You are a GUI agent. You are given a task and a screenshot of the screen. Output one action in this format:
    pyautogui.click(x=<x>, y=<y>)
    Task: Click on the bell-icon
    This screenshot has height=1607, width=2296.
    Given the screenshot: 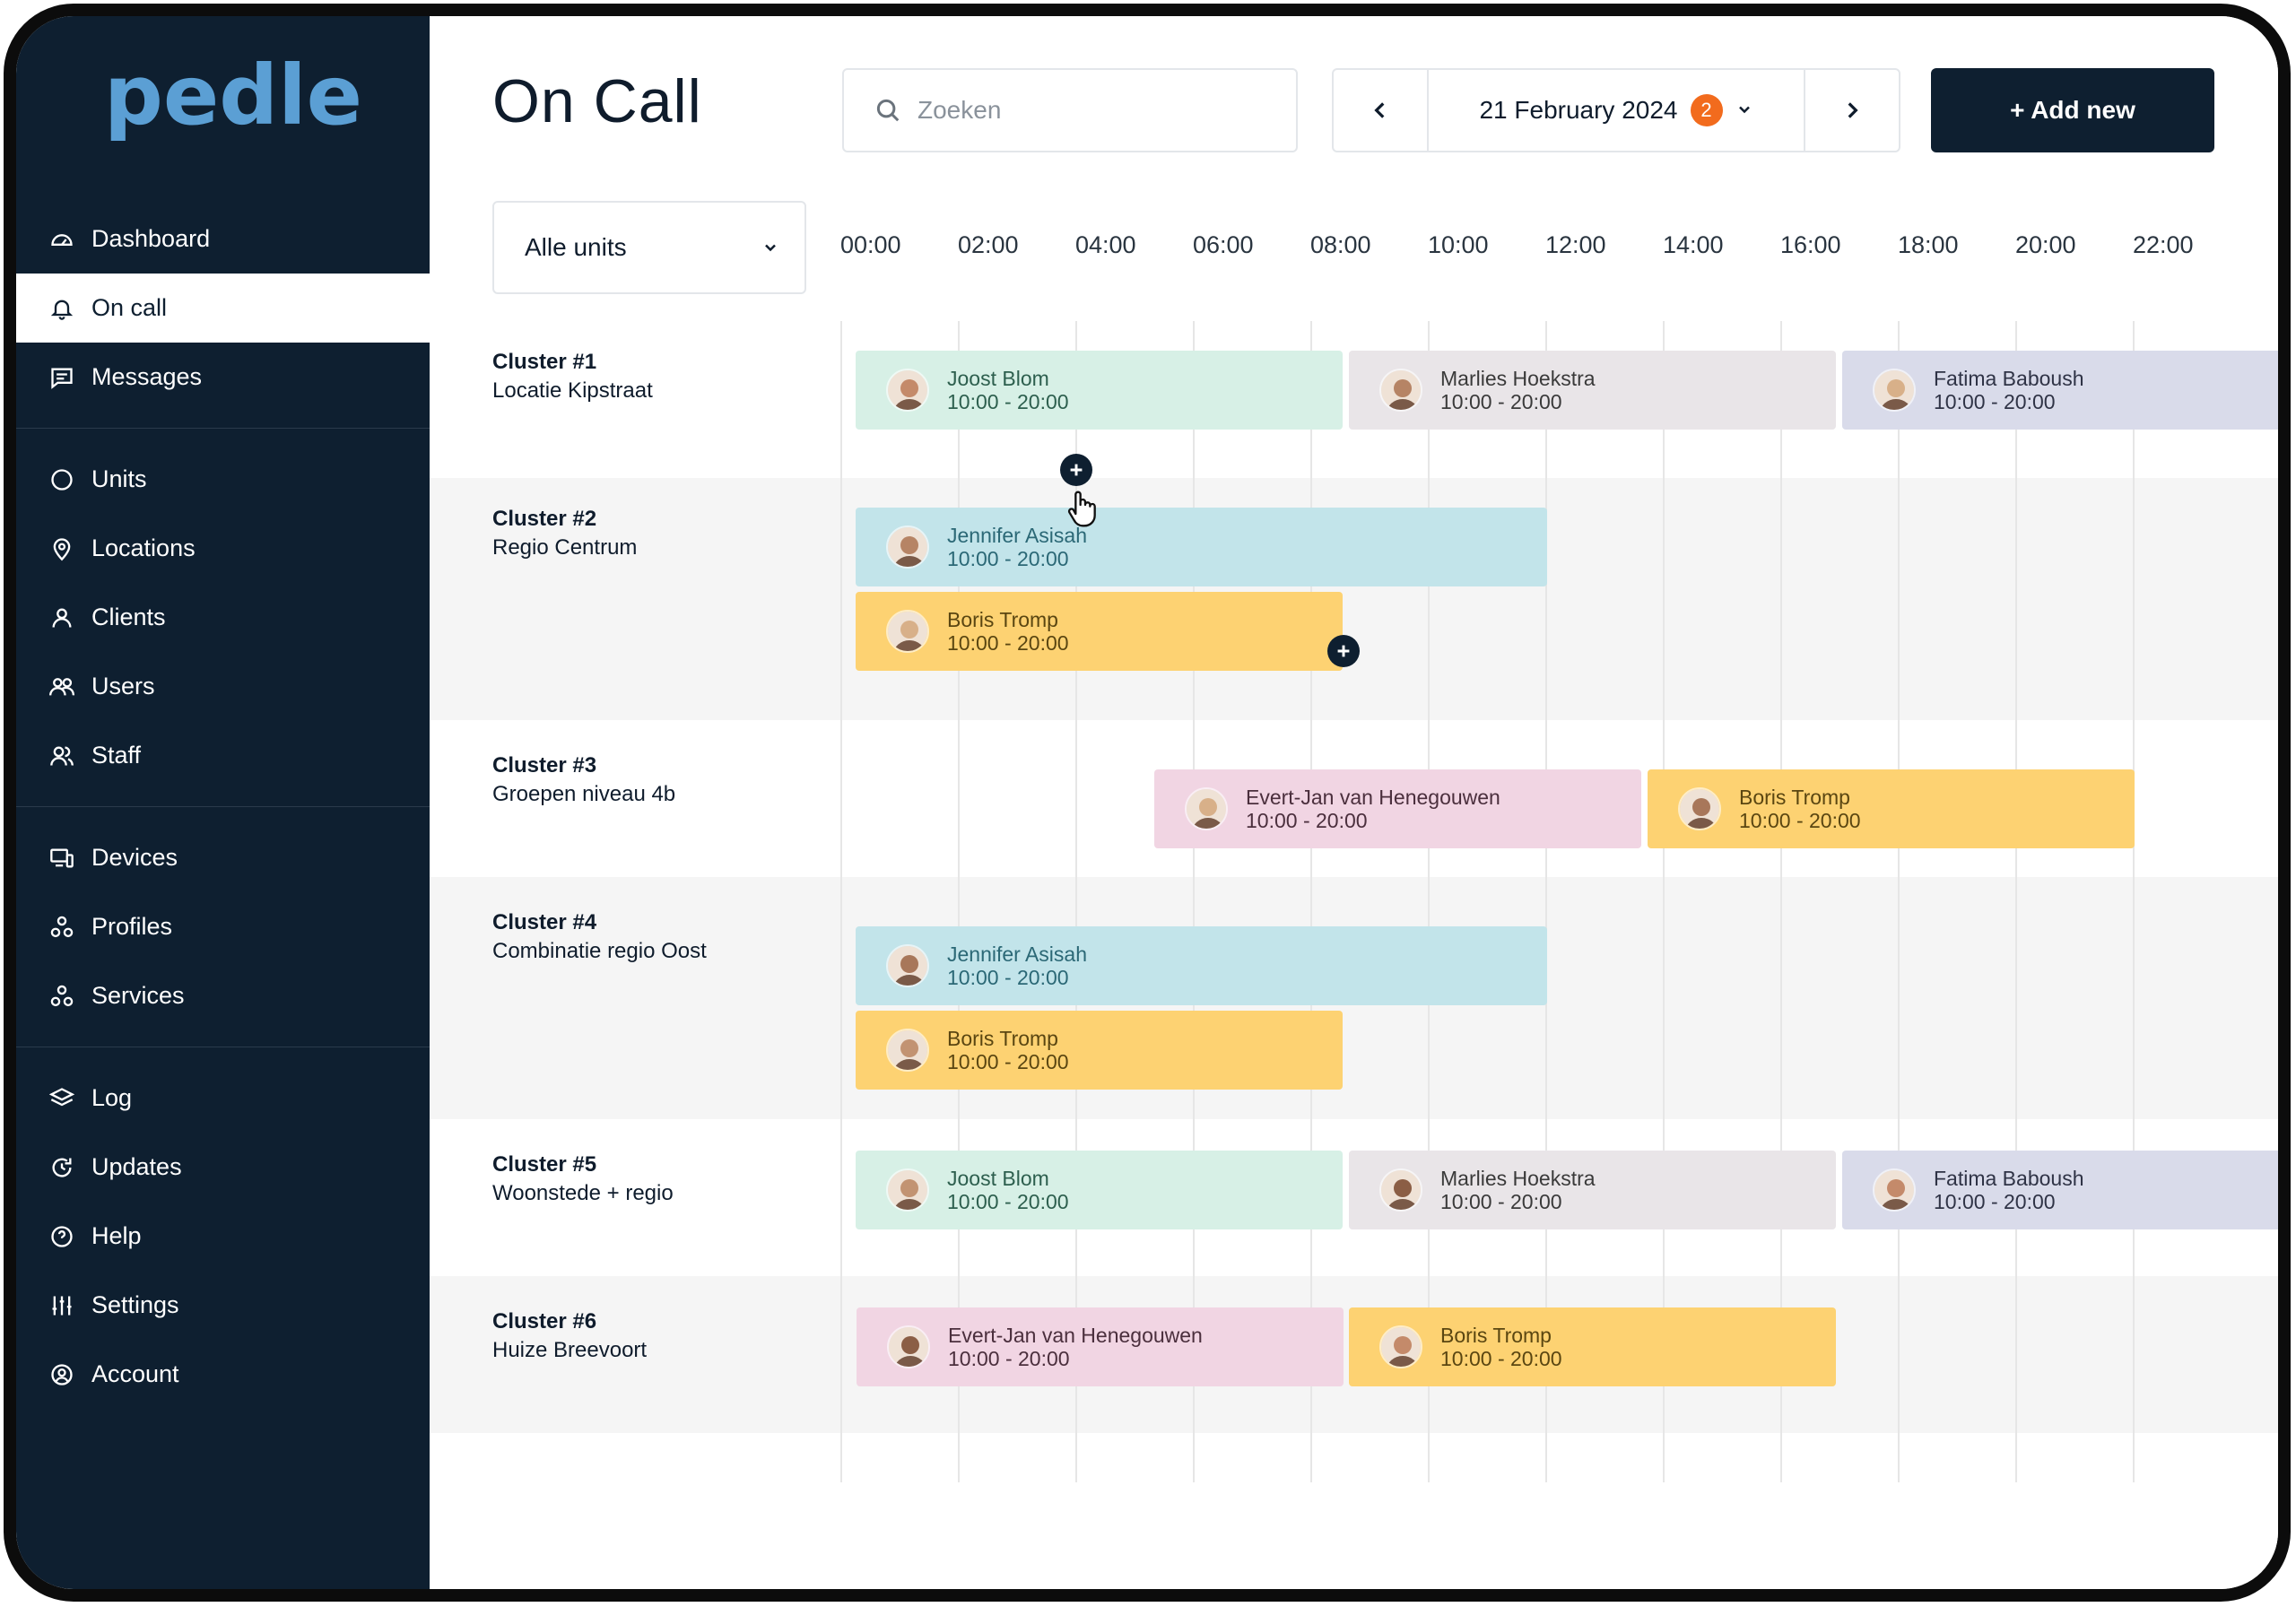 What is the action you would take?
    pyautogui.click(x=61, y=309)
    